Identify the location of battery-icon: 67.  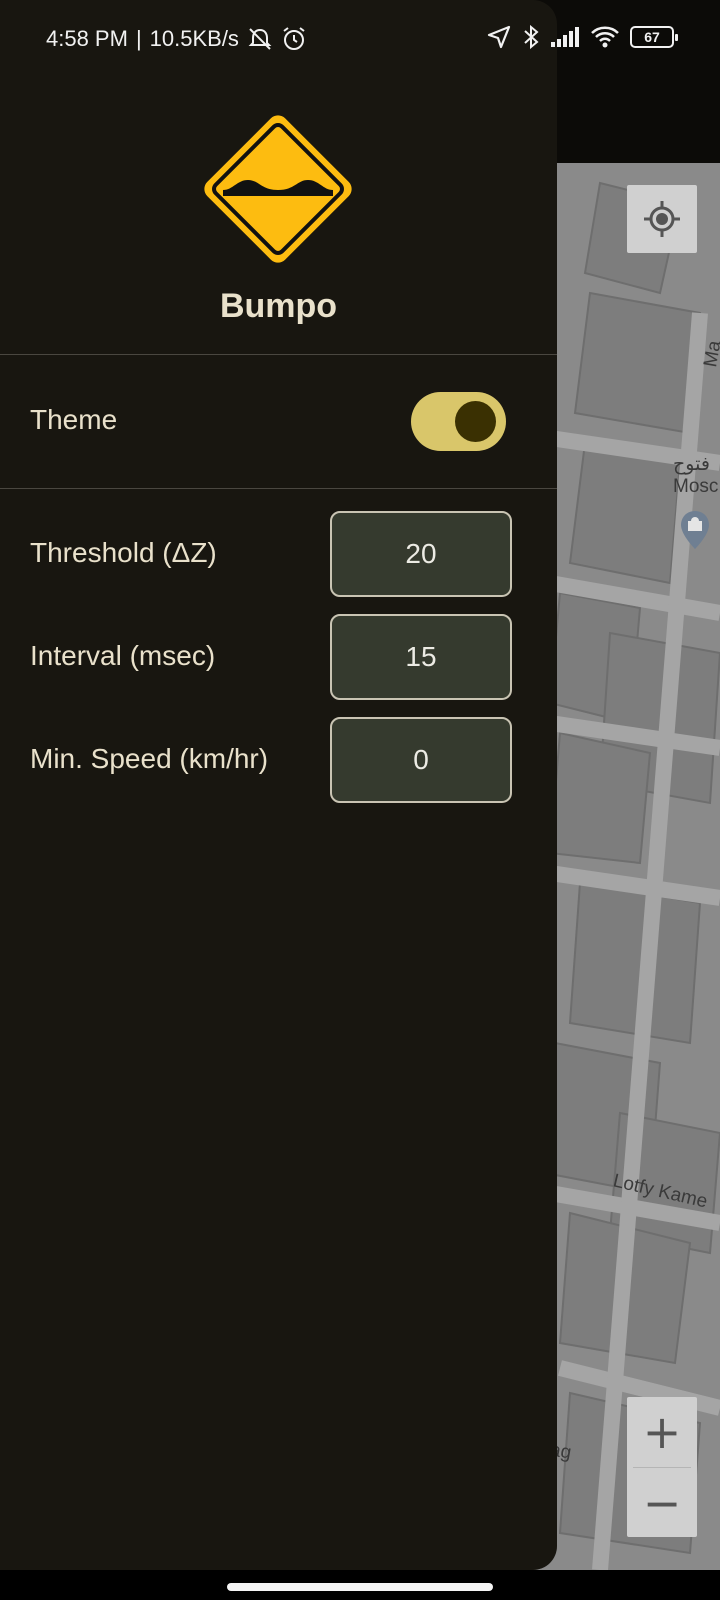
(654, 37).